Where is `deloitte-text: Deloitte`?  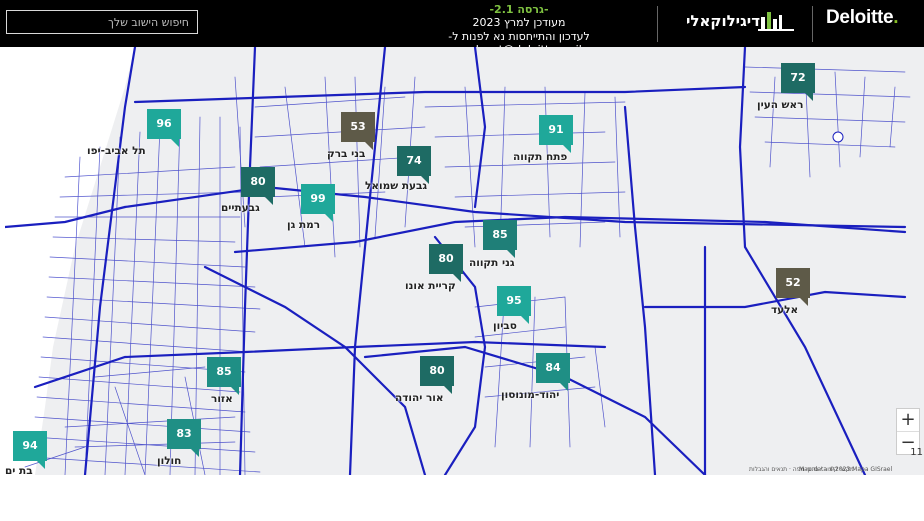 deloitte-text: Deloitte is located at coordinates (860, 17).